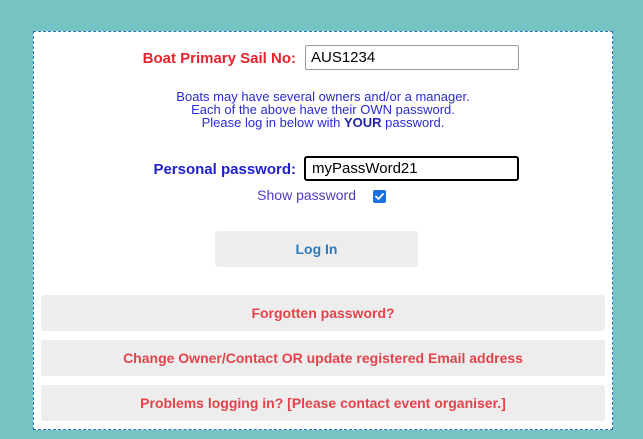  What do you see at coordinates (272, 122) in the screenshot?
I see `info-line-3-pre: Please log in below with` at bounding box center [272, 122].